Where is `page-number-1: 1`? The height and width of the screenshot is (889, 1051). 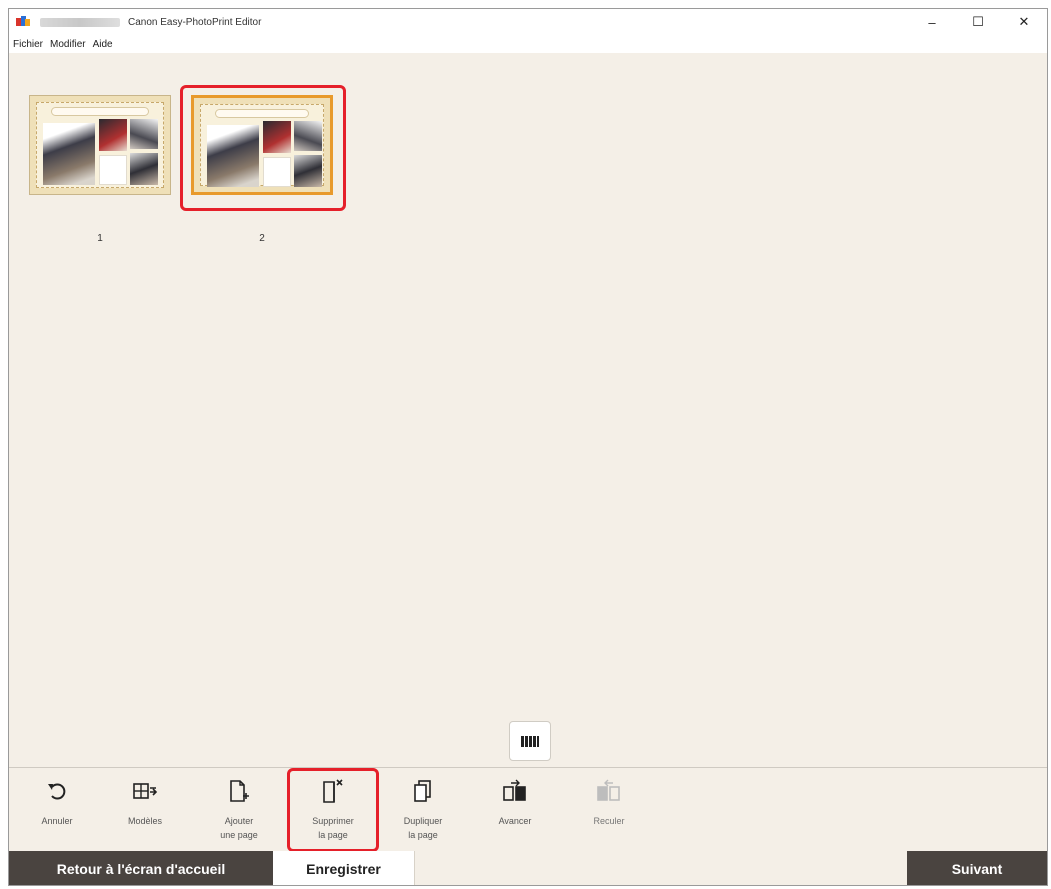 page-number-1: 1 is located at coordinates (100, 238).